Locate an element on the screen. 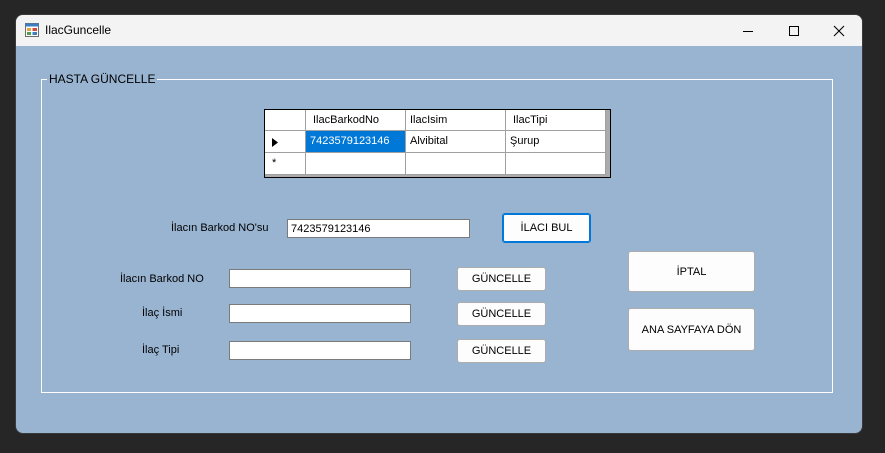 The width and height of the screenshot is (885, 453). update-isim-button: GÜNCELLE is located at coordinates (501, 314).